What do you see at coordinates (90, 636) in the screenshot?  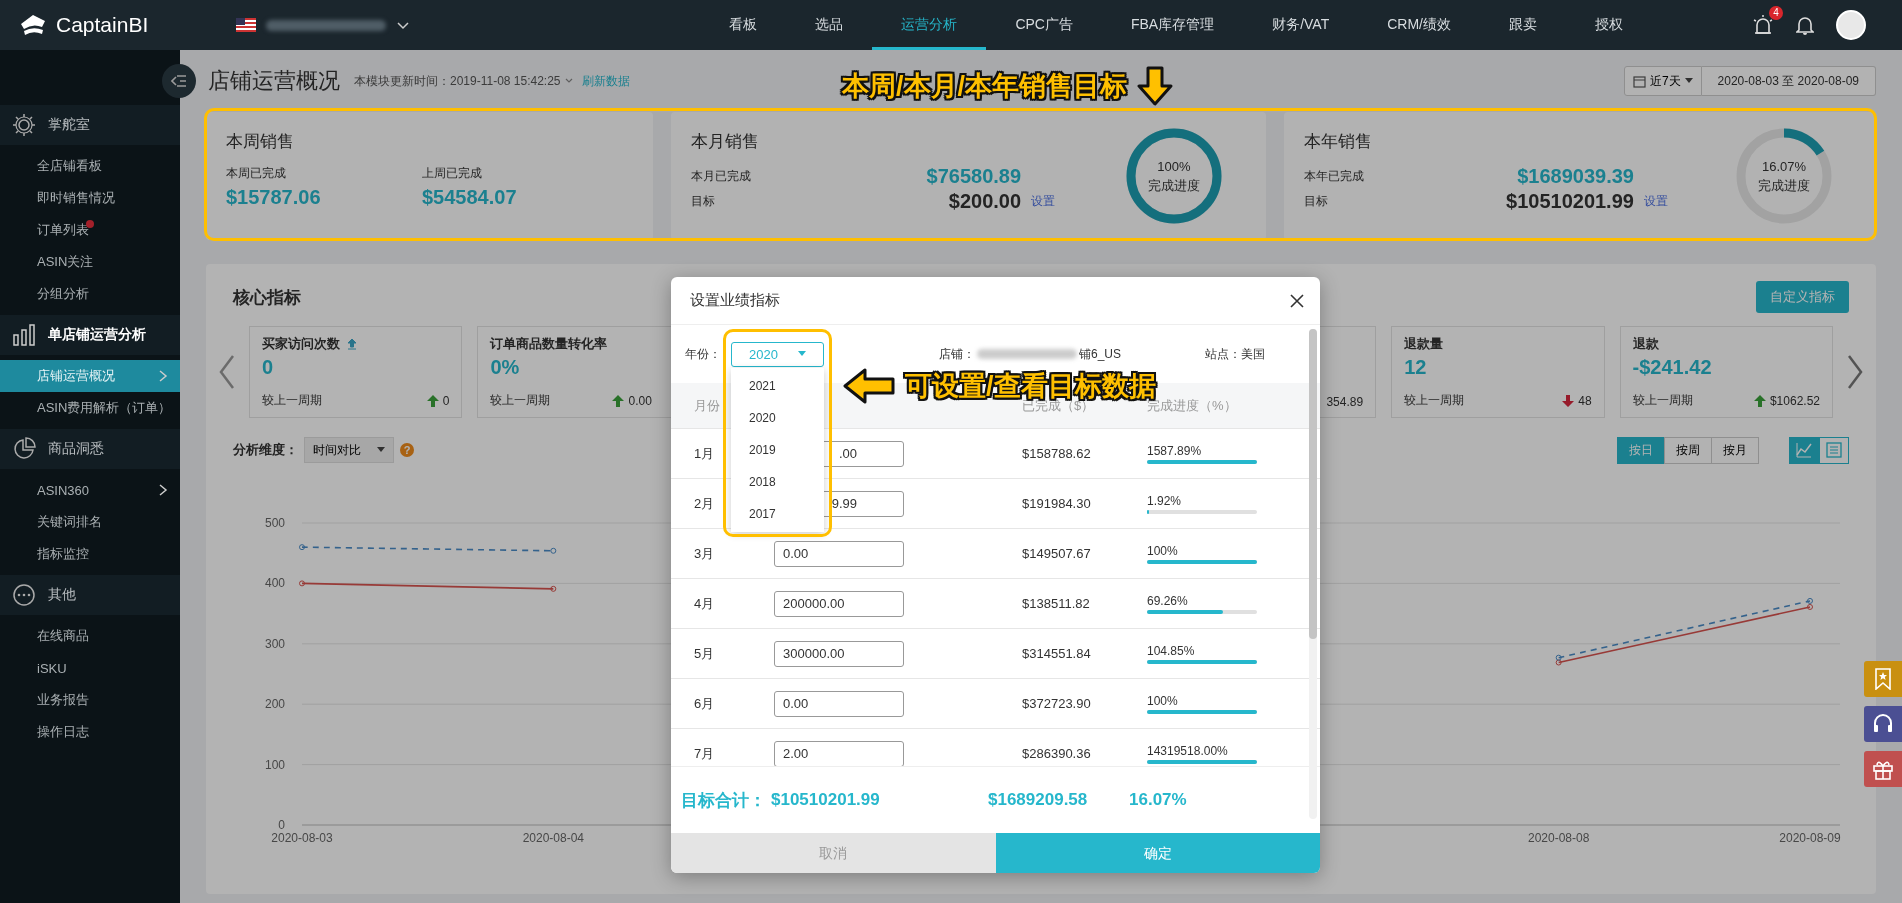 I see `menu-item: 在线商品` at bounding box center [90, 636].